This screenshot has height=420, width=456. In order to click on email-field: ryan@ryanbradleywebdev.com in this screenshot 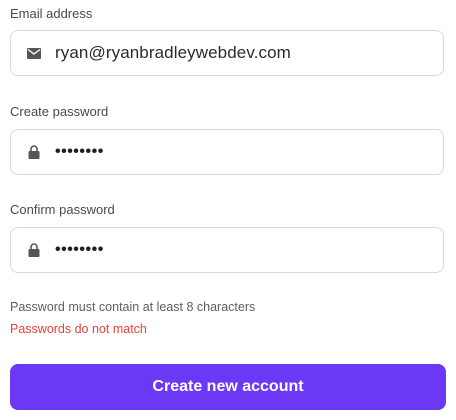, I will do `click(227, 53)`.